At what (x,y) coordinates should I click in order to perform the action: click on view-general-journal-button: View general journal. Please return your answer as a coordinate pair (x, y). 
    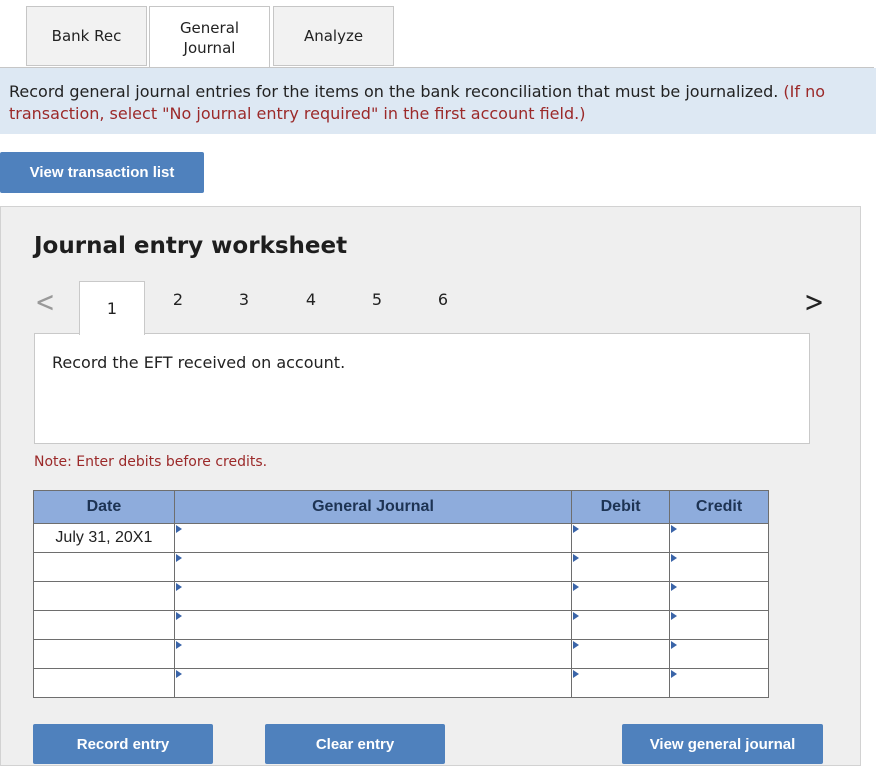
    Looking at the image, I should click on (722, 744).